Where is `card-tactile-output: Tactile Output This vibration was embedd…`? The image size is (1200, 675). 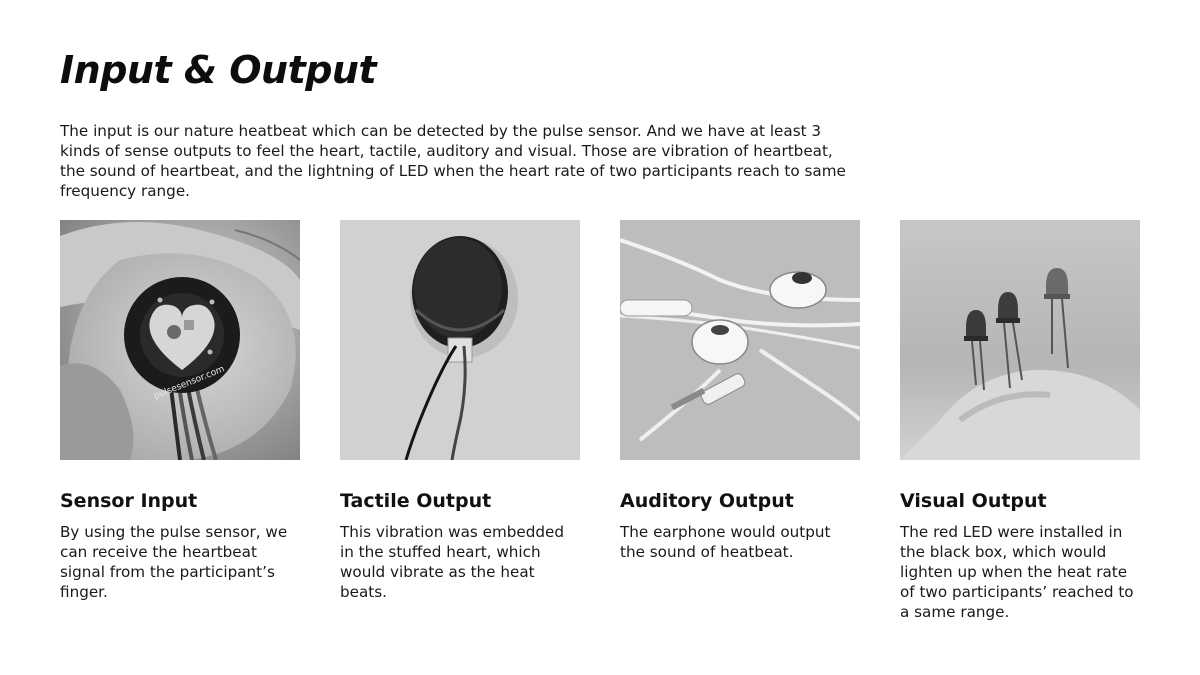 card-tactile-output: Tactile Output This vibration was embedd… is located at coordinates (460, 410).